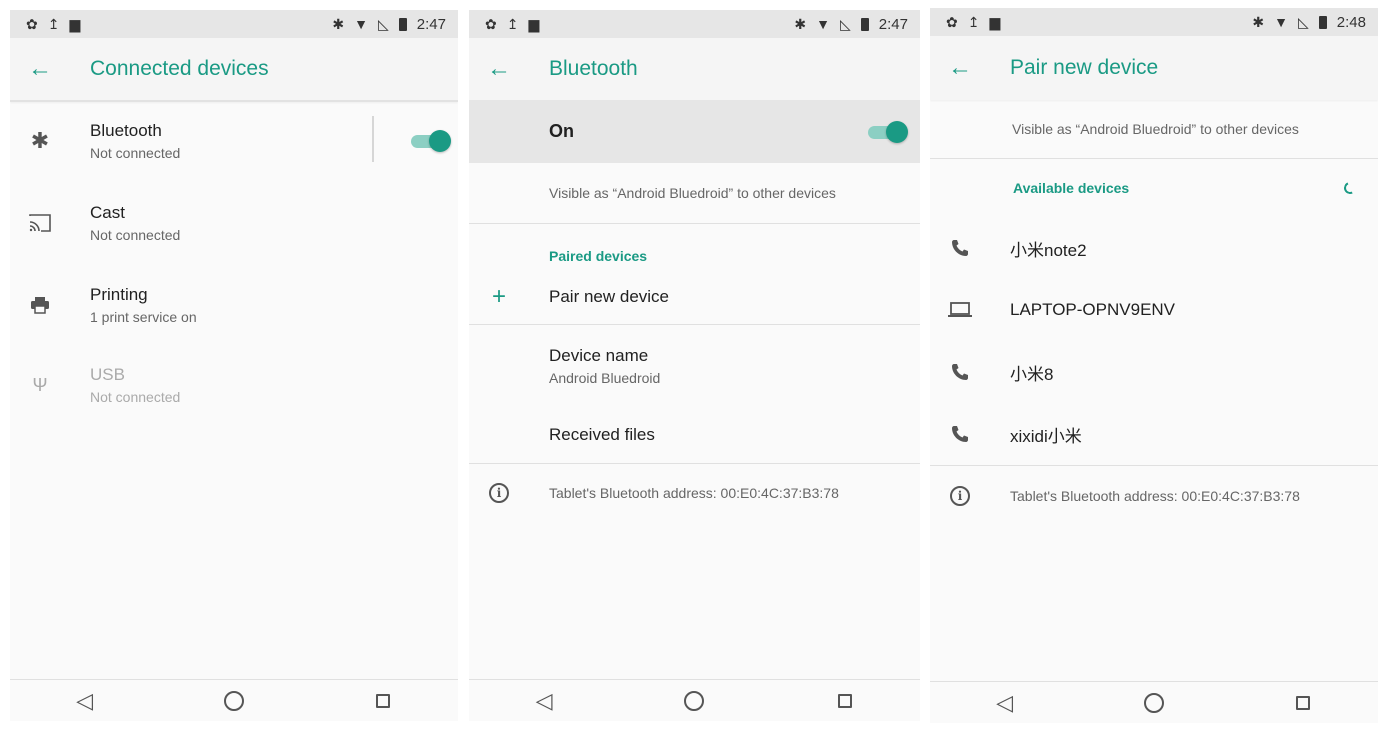 This screenshot has height=731, width=1378. I want to click on laptop-icon, so click(960, 310).